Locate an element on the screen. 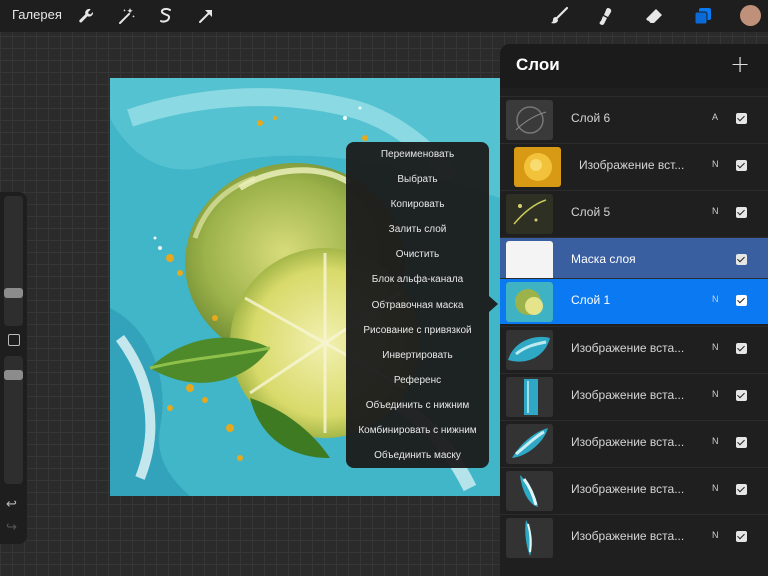 This screenshot has height=576, width=768. layers-icon is located at coordinates (703, 16).